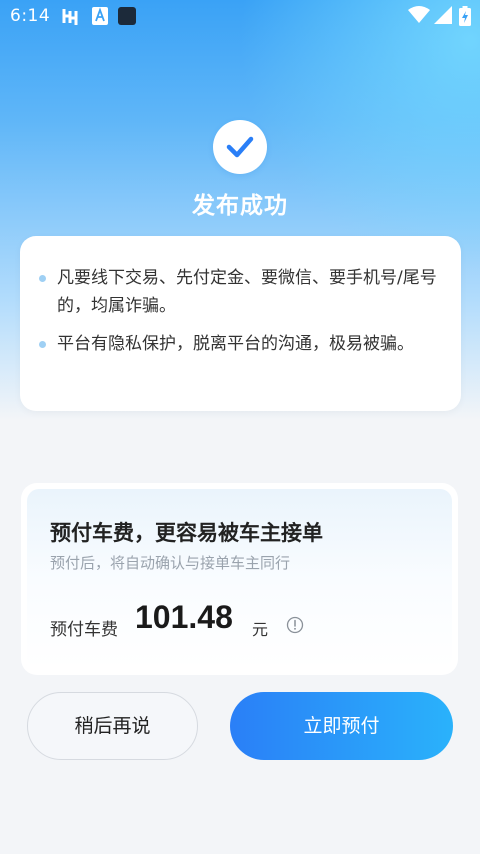 This screenshot has width=480, height=854. Describe the element at coordinates (341, 726) in the screenshot. I see `prepay-now-button: 立即预付` at that location.